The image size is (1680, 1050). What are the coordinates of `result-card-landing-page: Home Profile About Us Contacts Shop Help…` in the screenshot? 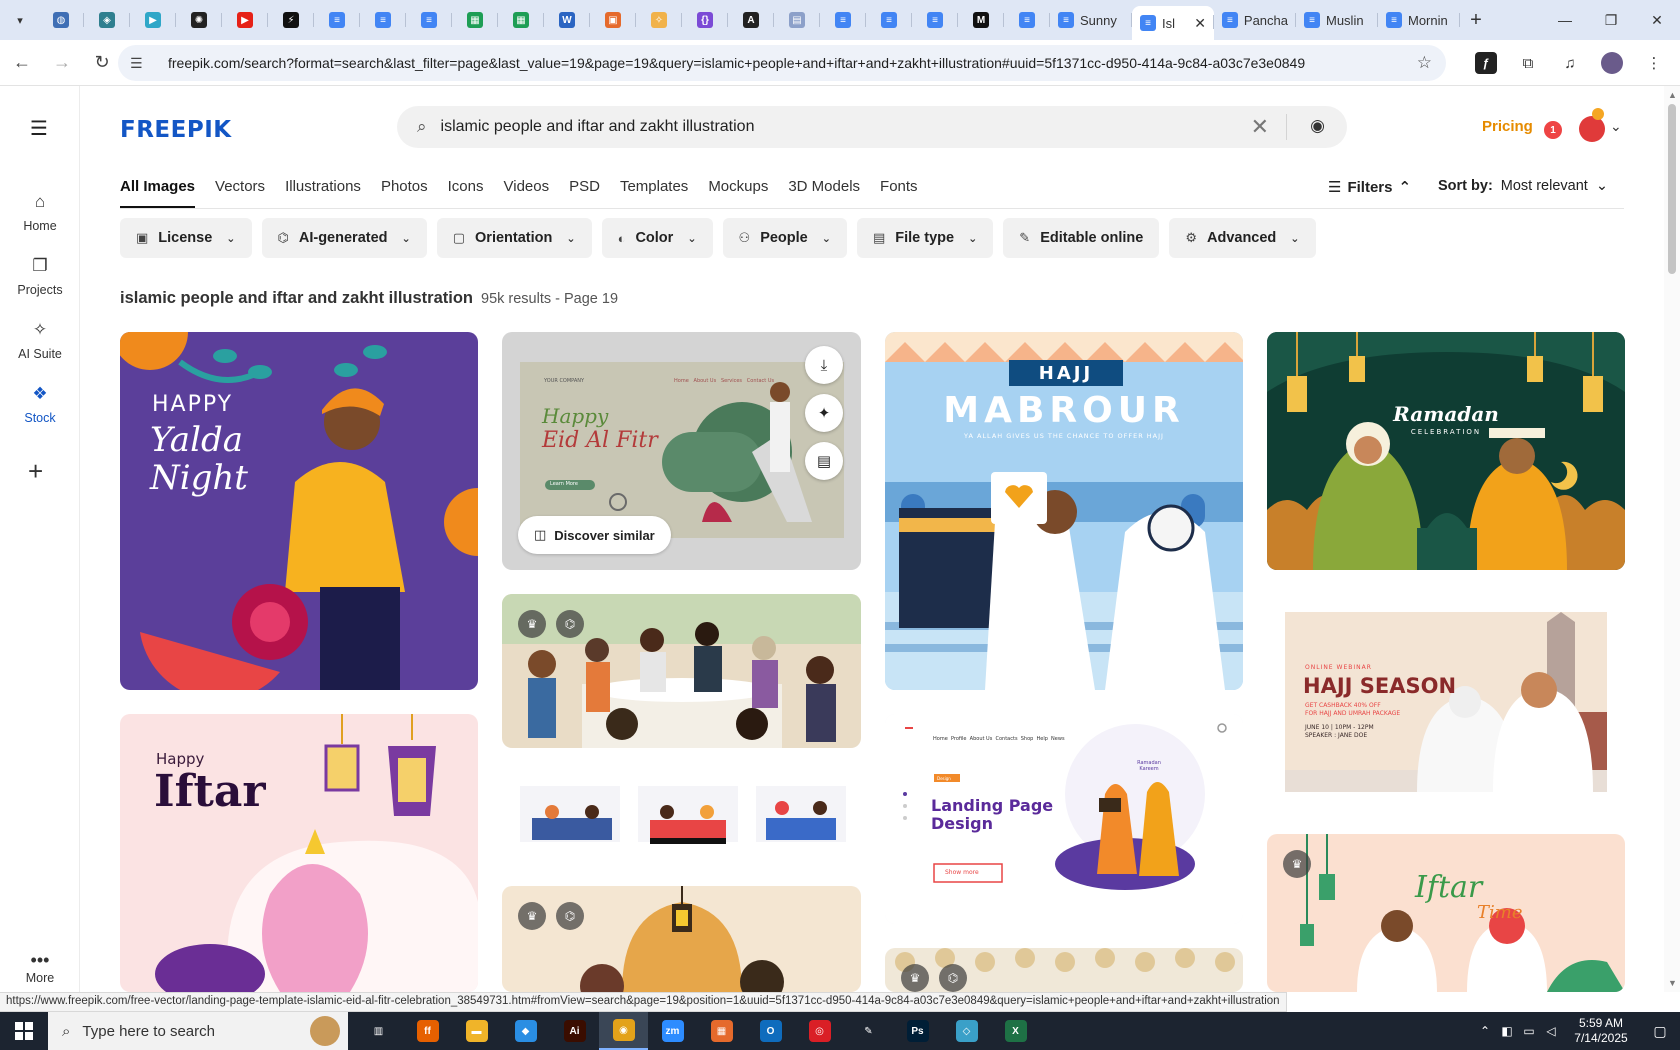 It's located at (1064, 819).